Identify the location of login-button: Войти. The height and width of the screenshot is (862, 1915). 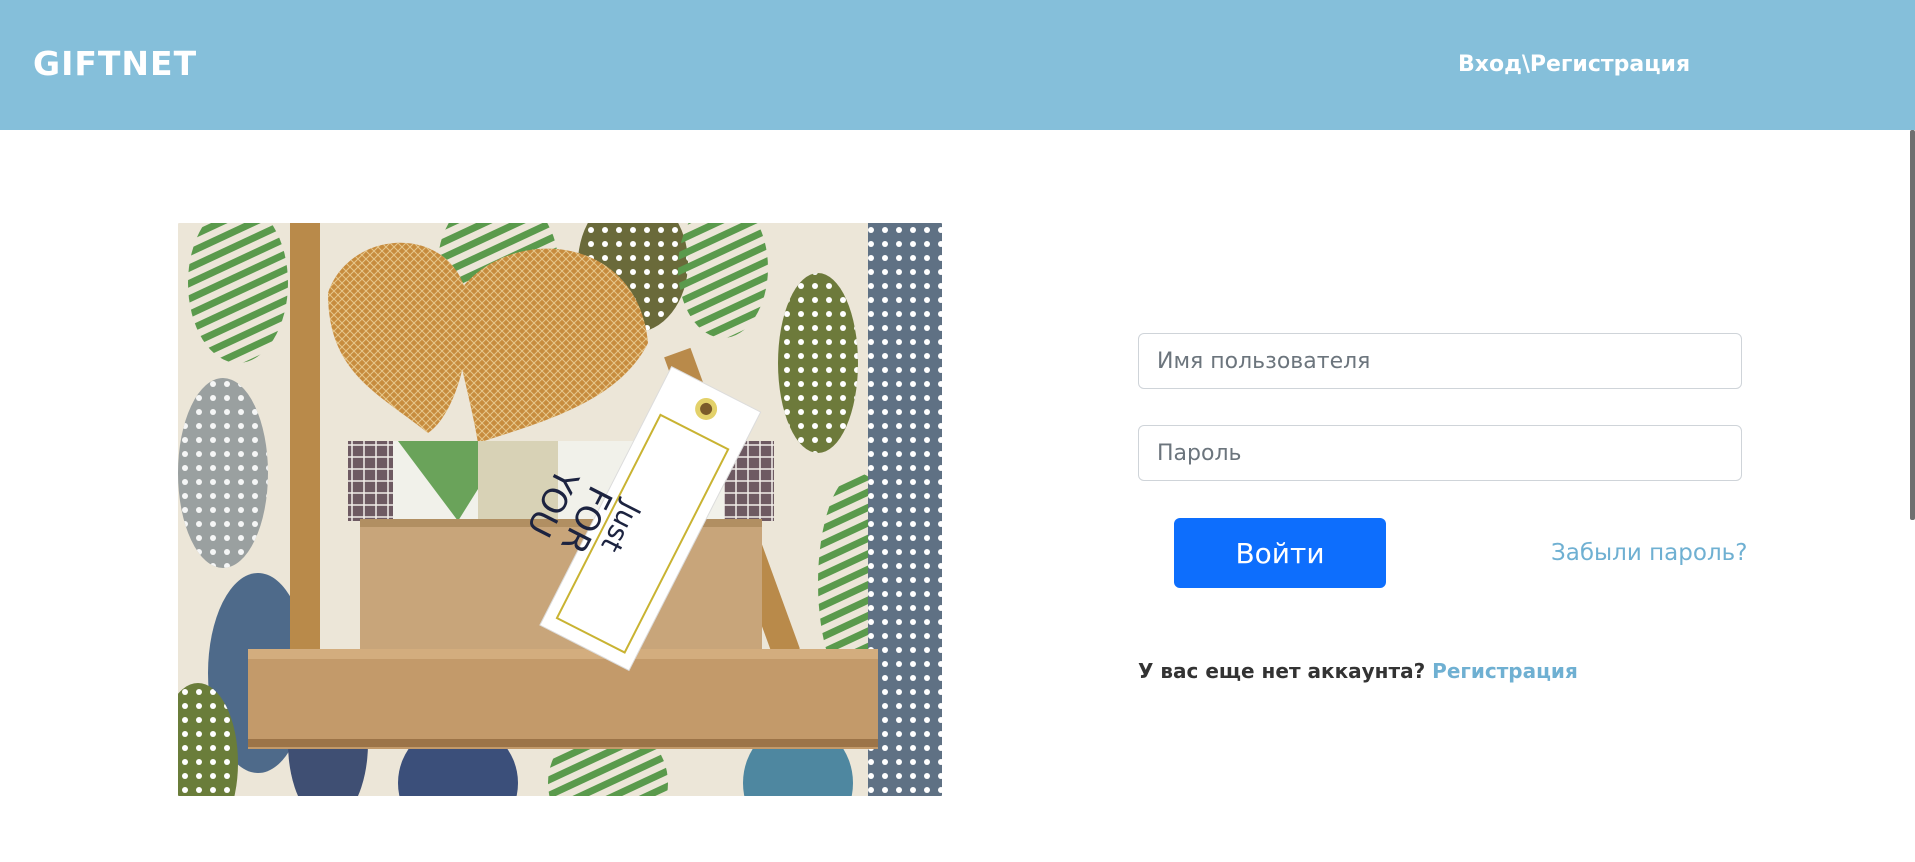
(1280, 553).